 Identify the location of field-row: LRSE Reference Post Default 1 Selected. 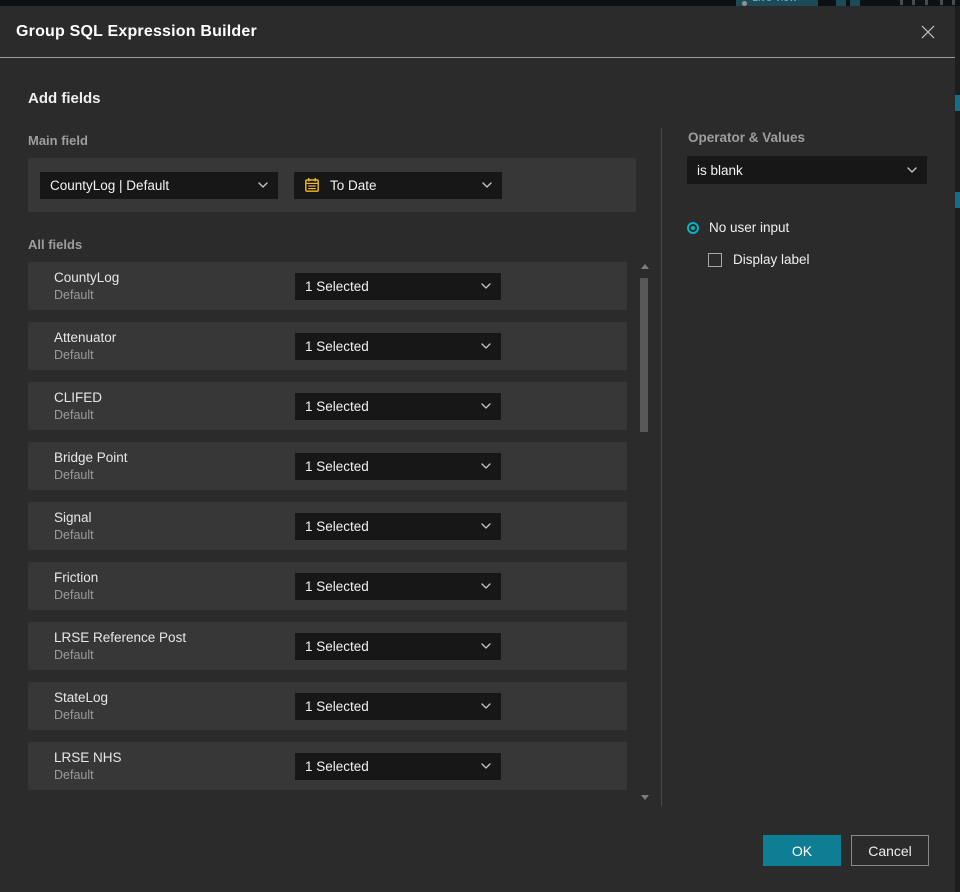
(327, 646).